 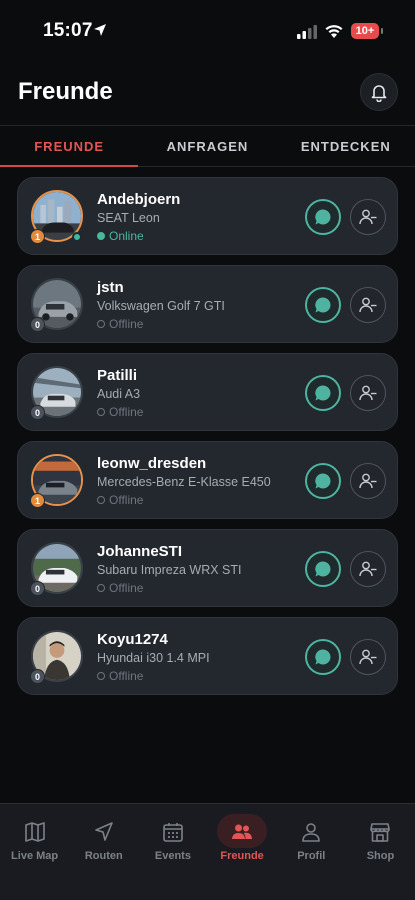 I want to click on navigation-arrow-icon, so click(x=103, y=831).